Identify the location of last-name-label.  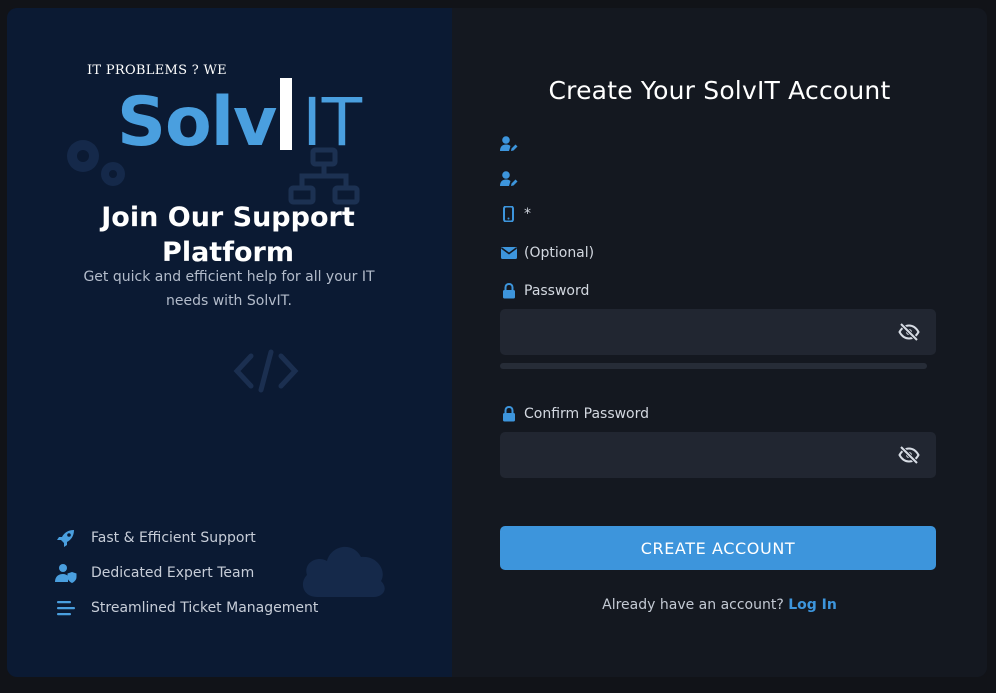
(512, 179).